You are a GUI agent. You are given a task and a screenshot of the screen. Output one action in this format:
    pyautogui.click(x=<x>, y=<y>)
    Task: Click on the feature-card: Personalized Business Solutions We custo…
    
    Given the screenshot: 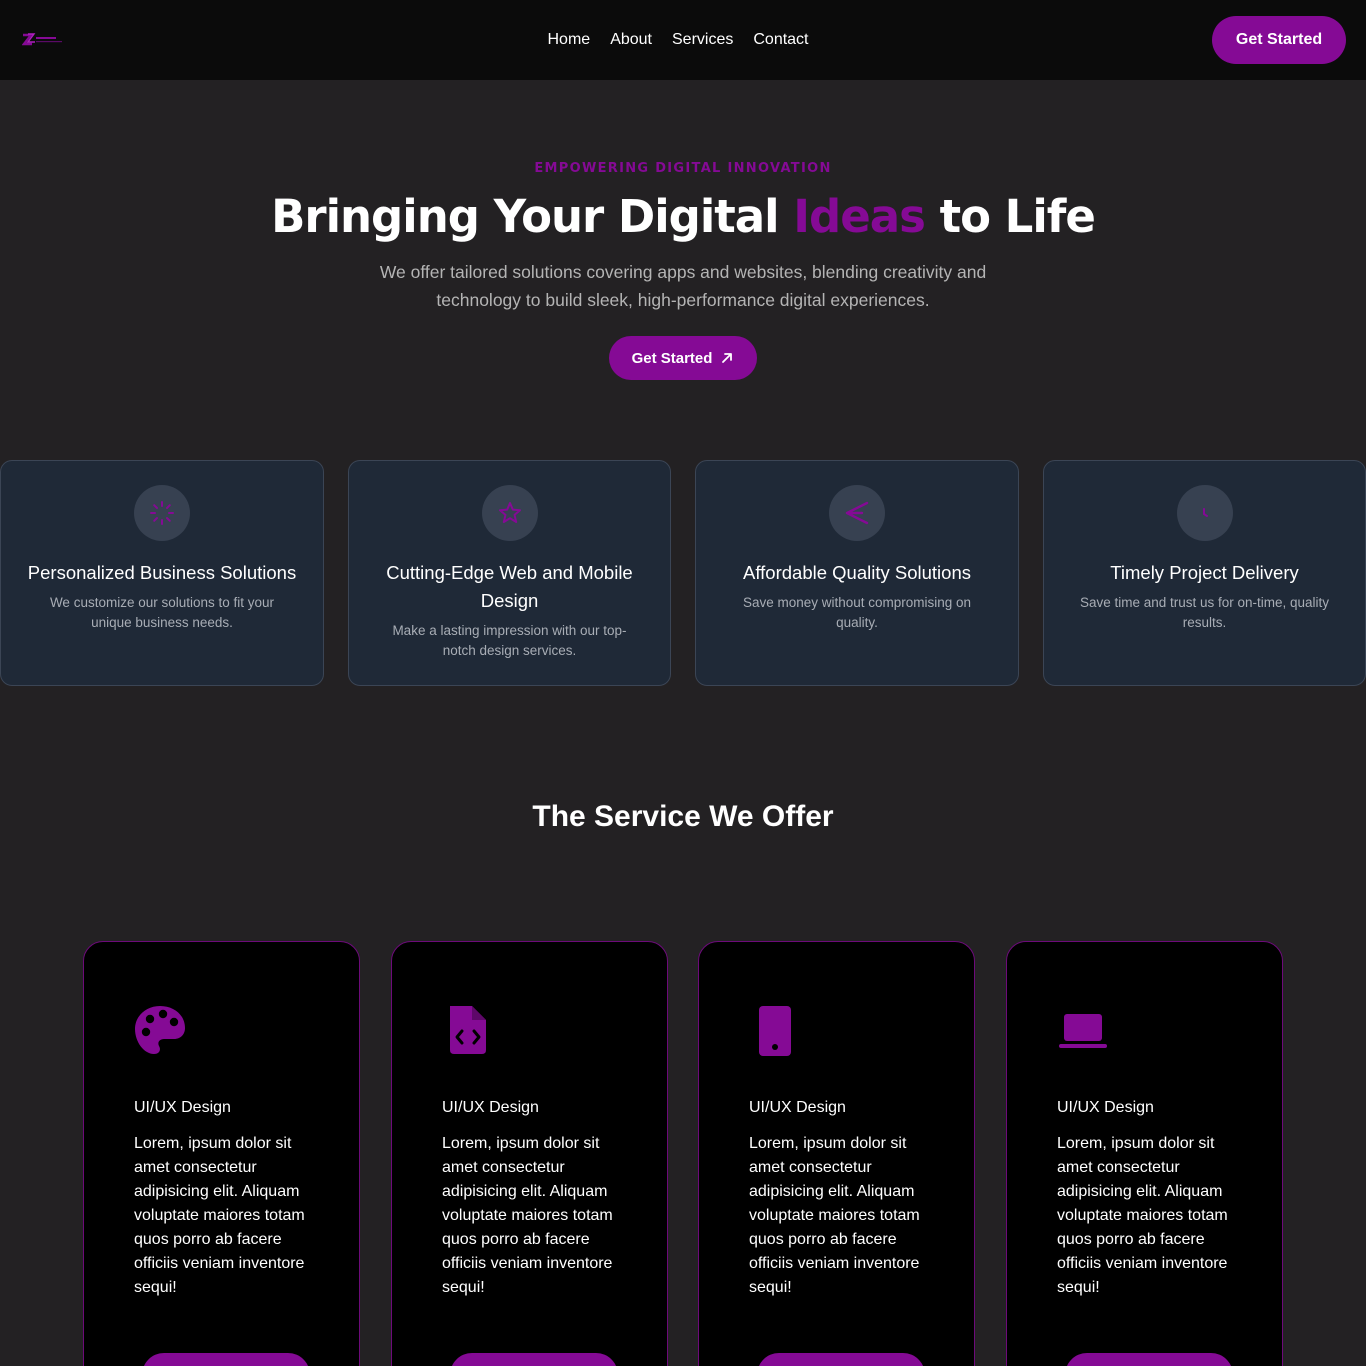 What is the action you would take?
    pyautogui.click(x=162, y=573)
    